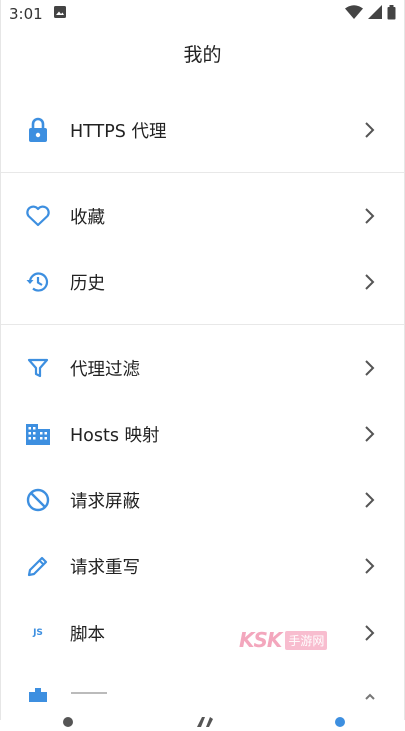 The width and height of the screenshot is (405, 731). Describe the element at coordinates (391, 14) in the screenshot. I see `battery-icon` at that location.